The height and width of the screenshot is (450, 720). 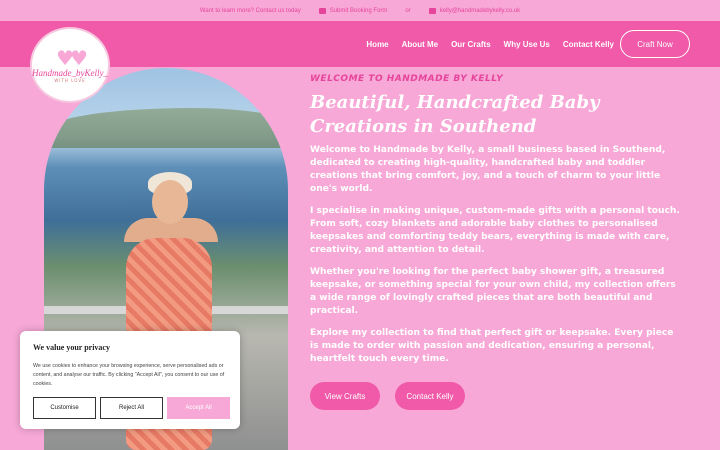 What do you see at coordinates (420, 44) in the screenshot?
I see `nav-about-me: About Me` at bounding box center [420, 44].